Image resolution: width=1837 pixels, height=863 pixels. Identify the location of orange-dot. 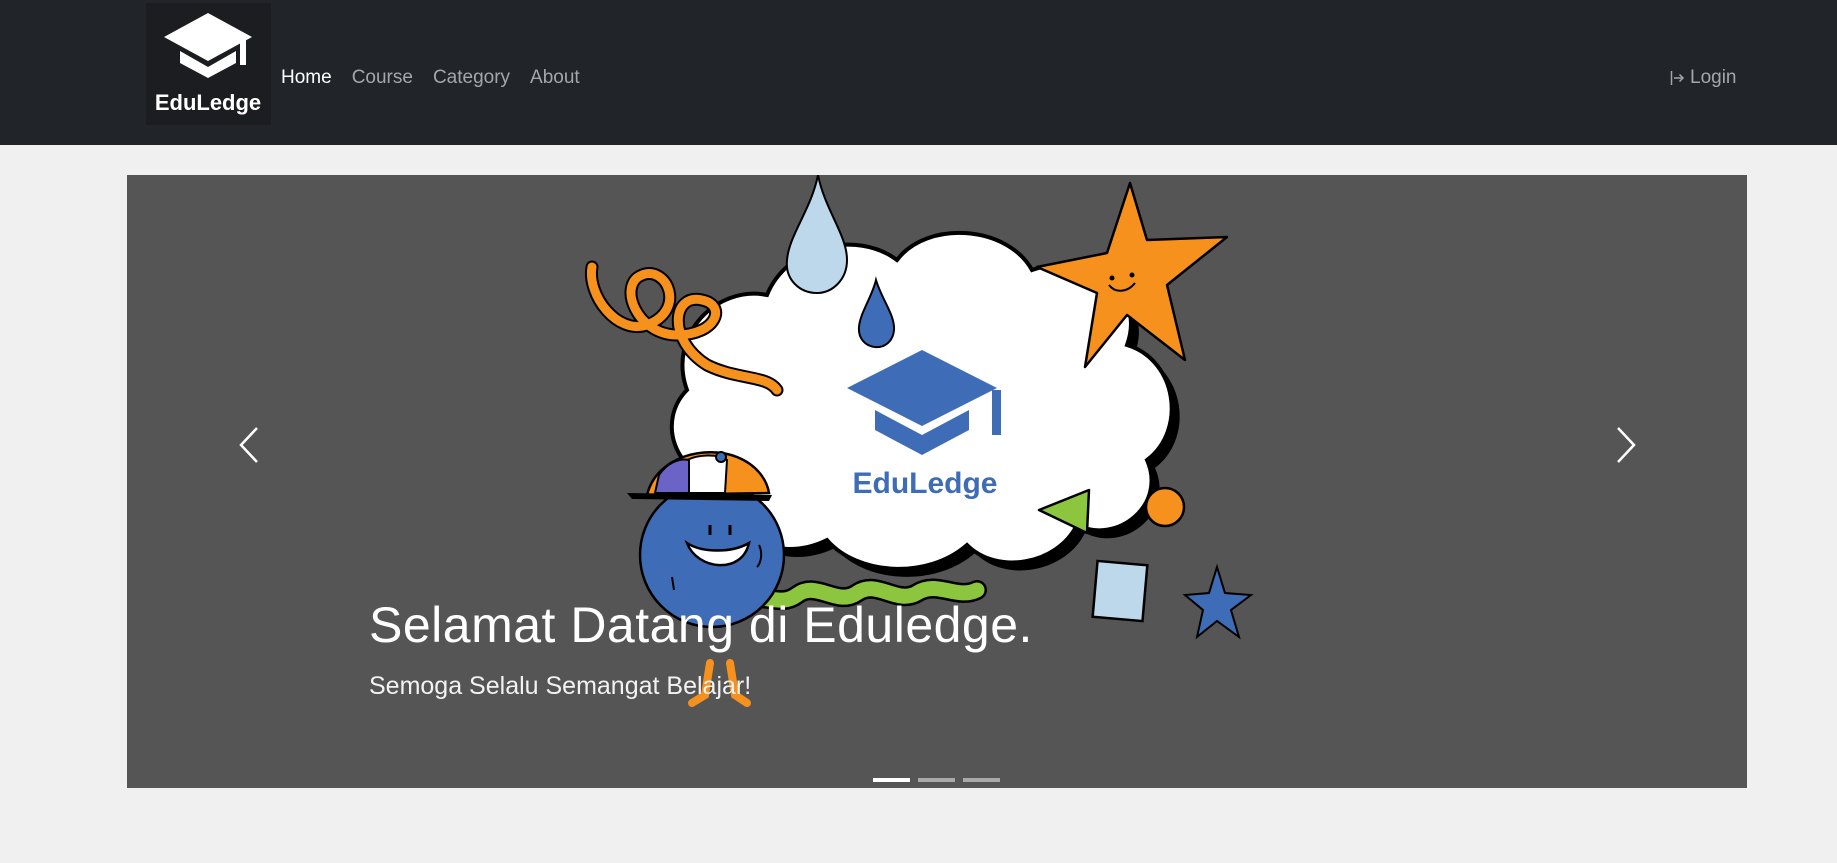
(1165, 507).